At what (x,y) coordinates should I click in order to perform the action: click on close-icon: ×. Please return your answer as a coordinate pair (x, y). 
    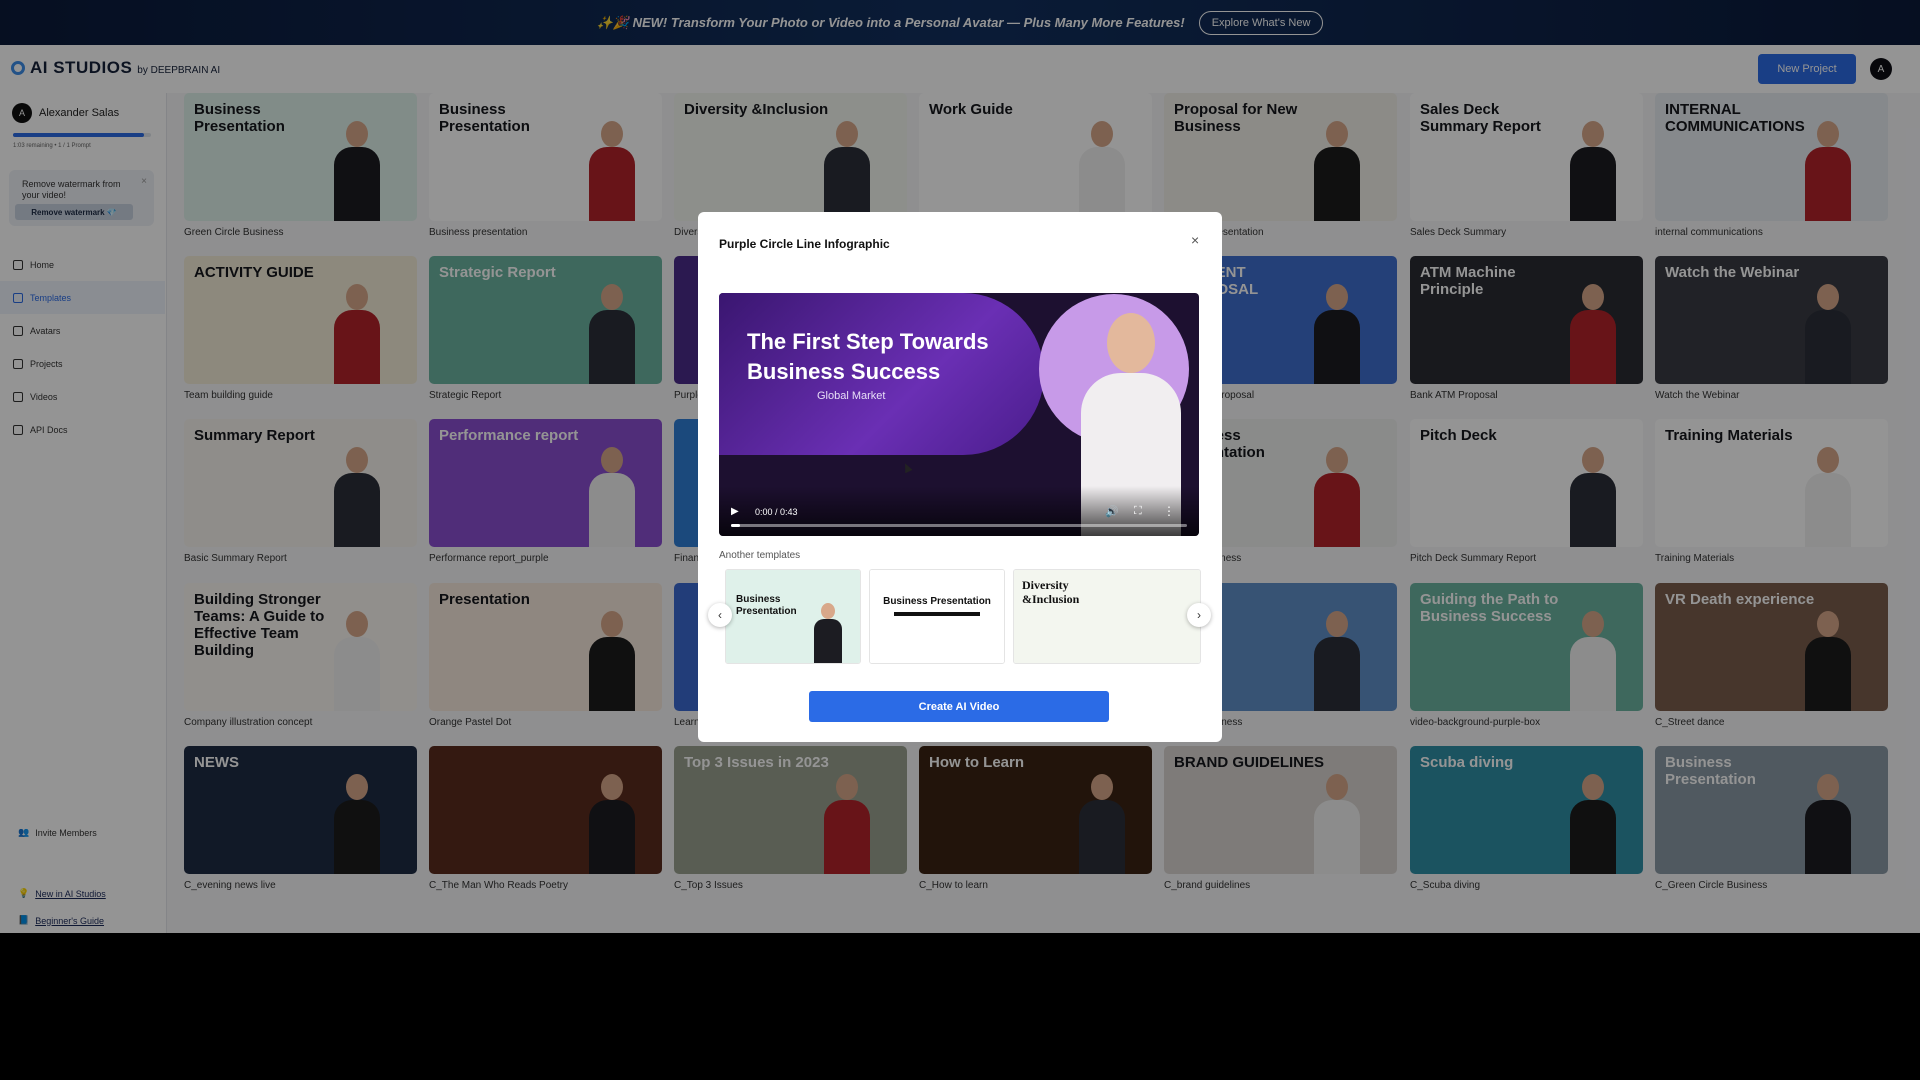
    Looking at the image, I should click on (1195, 240).